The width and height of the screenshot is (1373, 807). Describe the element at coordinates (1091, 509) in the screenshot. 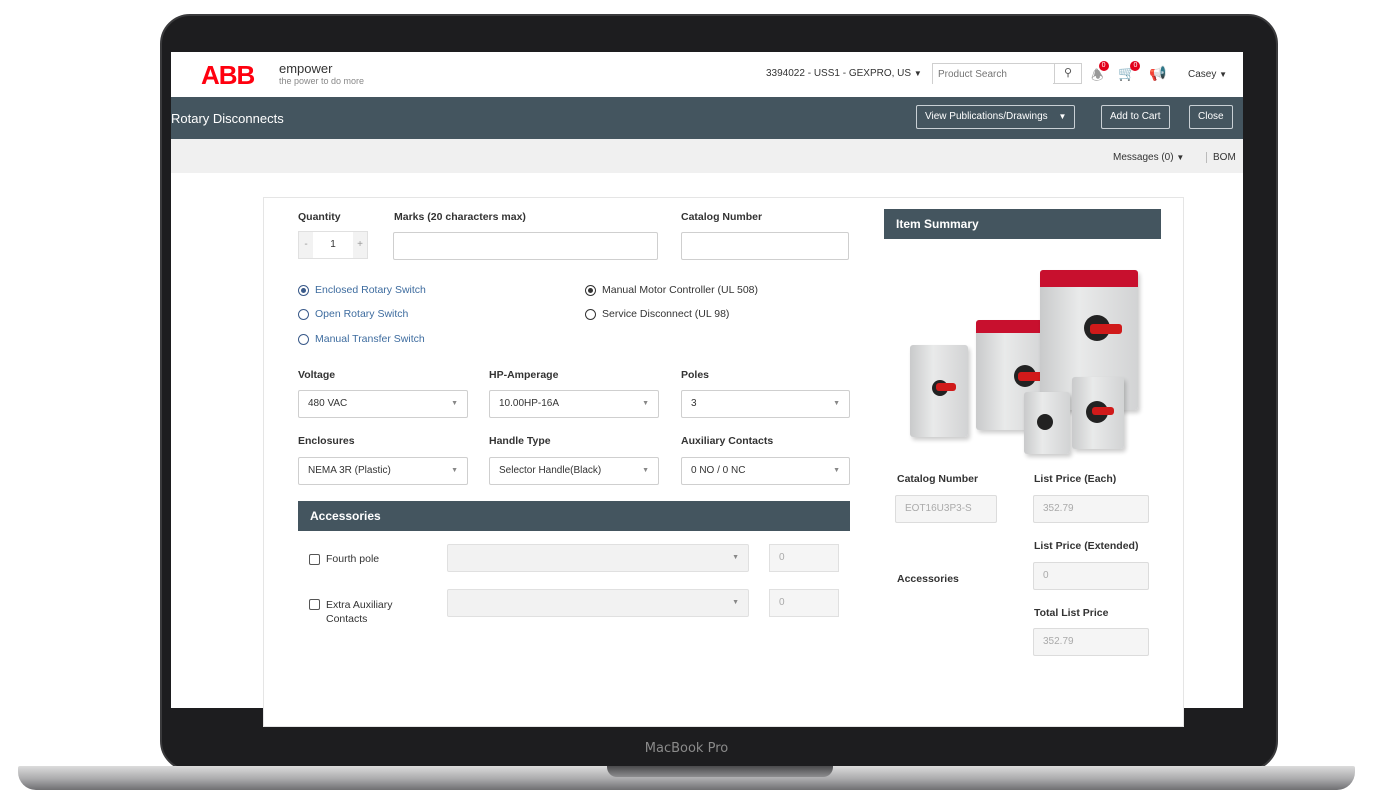

I see `list-price-each-value: 352.79` at that location.